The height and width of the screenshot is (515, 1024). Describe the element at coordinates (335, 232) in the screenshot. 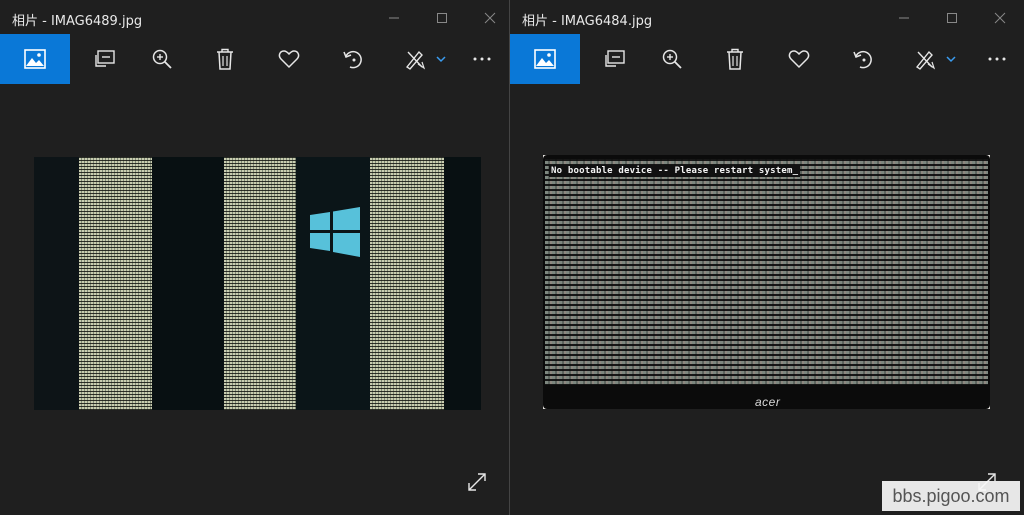

I see `windows-logo-icon` at that location.